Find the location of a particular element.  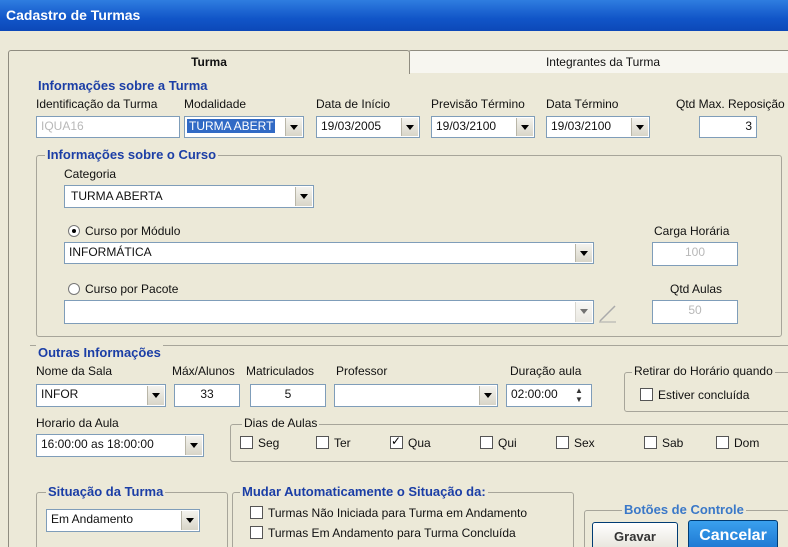

modulo-radio-label: Curso por Módulo is located at coordinates (133, 231).